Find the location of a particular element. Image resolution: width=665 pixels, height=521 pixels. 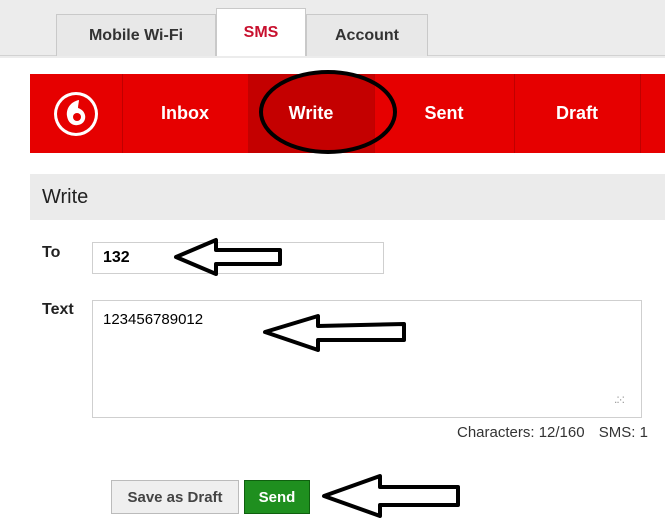

sms-count: SMS: 1 is located at coordinates (623, 432).